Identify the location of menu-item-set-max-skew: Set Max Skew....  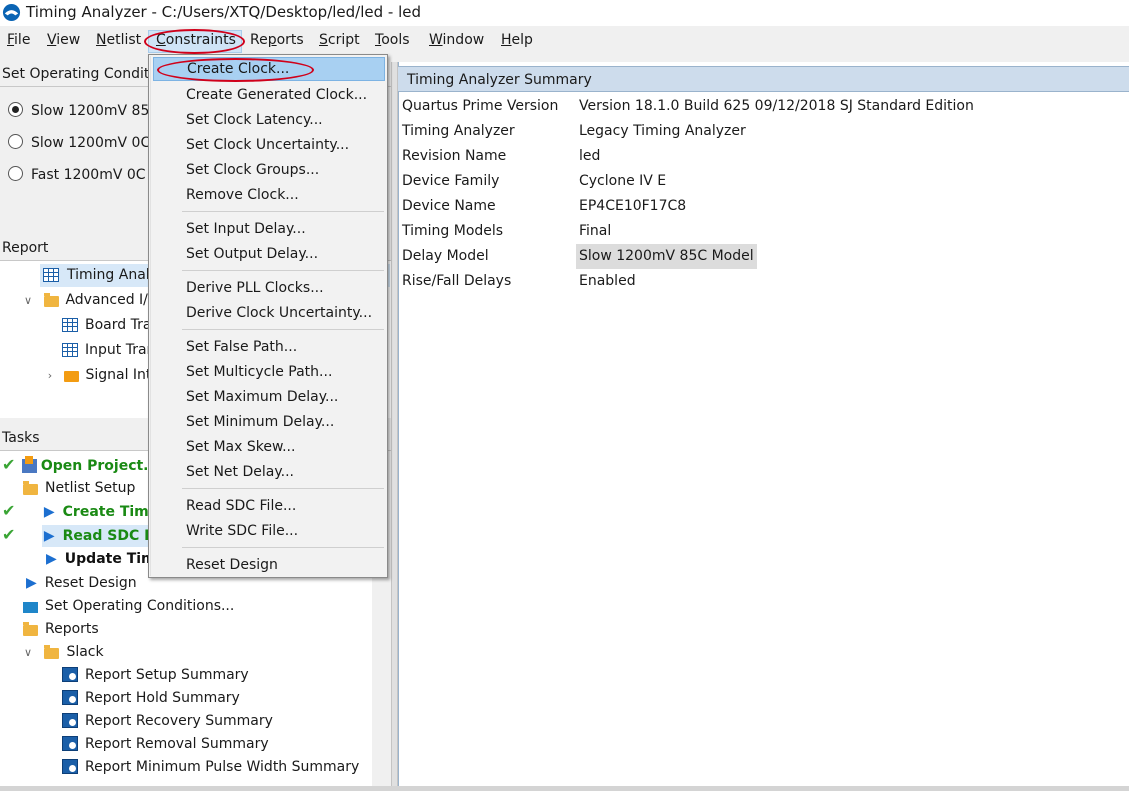
(269, 447).